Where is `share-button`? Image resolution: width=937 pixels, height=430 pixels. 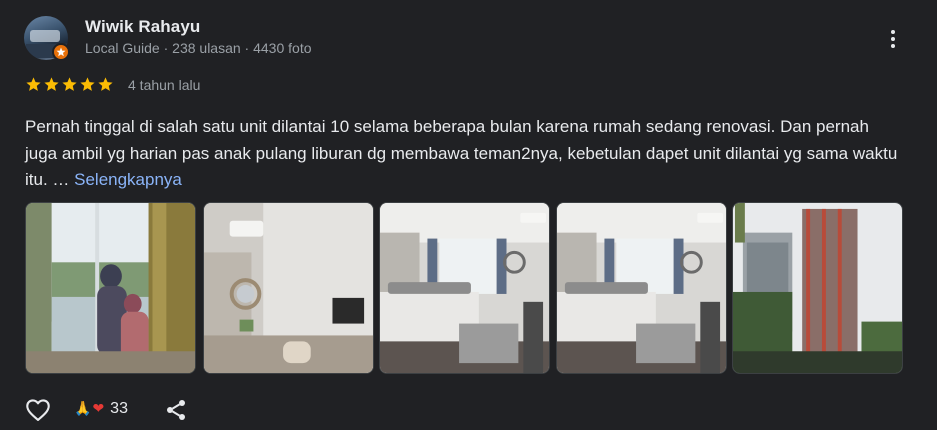
share-button is located at coordinates (176, 410).